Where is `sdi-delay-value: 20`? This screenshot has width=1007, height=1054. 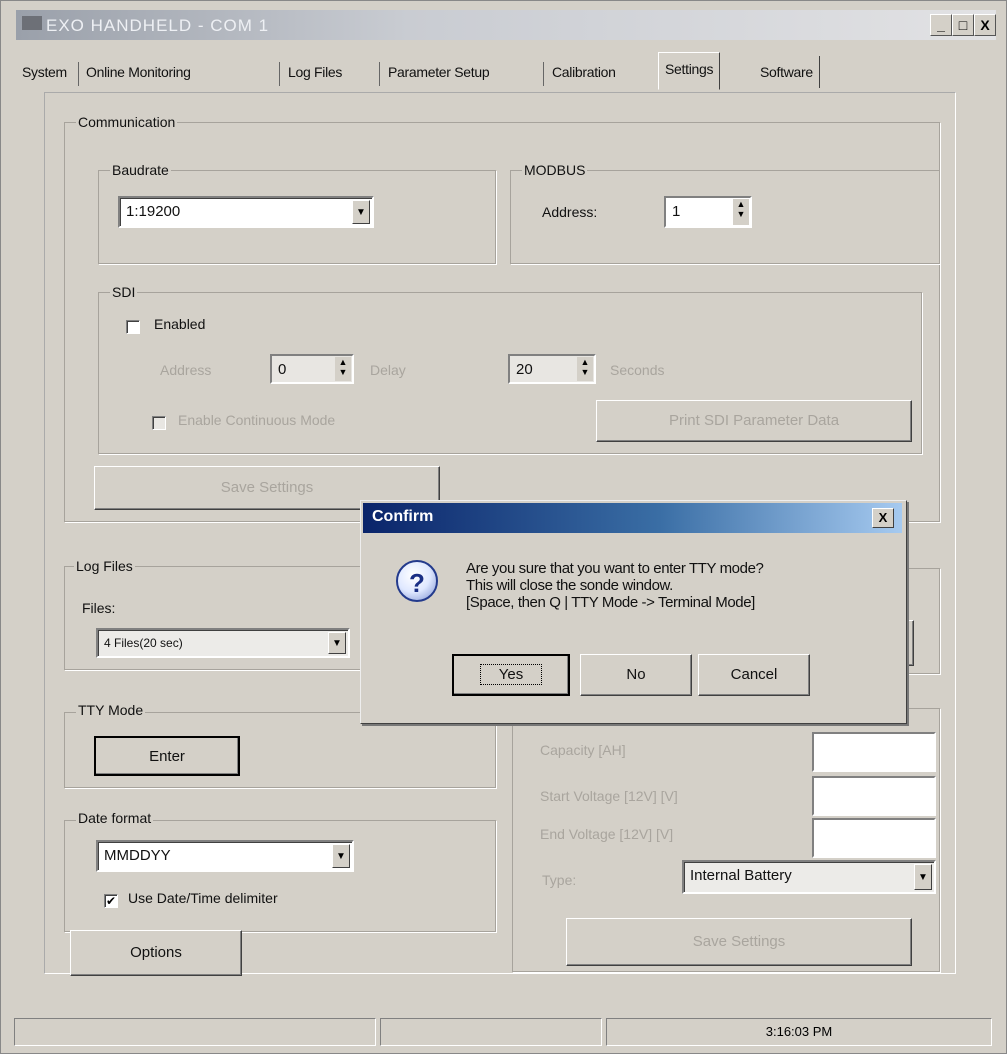 sdi-delay-value: 20 is located at coordinates (524, 369).